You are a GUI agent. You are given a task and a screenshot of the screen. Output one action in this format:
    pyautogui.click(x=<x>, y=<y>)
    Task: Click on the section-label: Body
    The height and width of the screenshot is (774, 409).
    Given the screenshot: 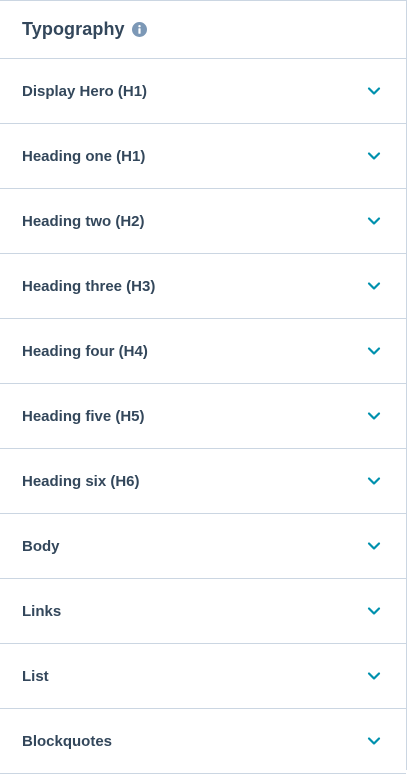 What is the action you would take?
    pyautogui.click(x=41, y=546)
    